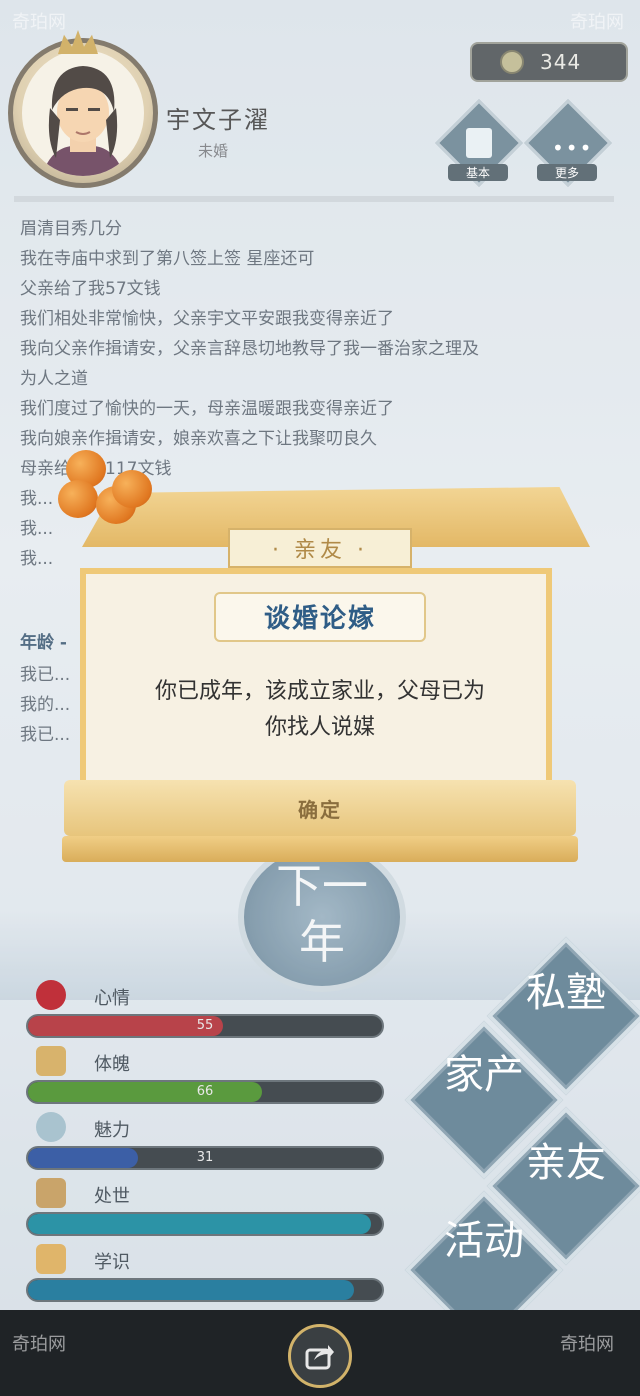 The image size is (640, 1396). I want to click on stat-label: 处世, so click(112, 1196).